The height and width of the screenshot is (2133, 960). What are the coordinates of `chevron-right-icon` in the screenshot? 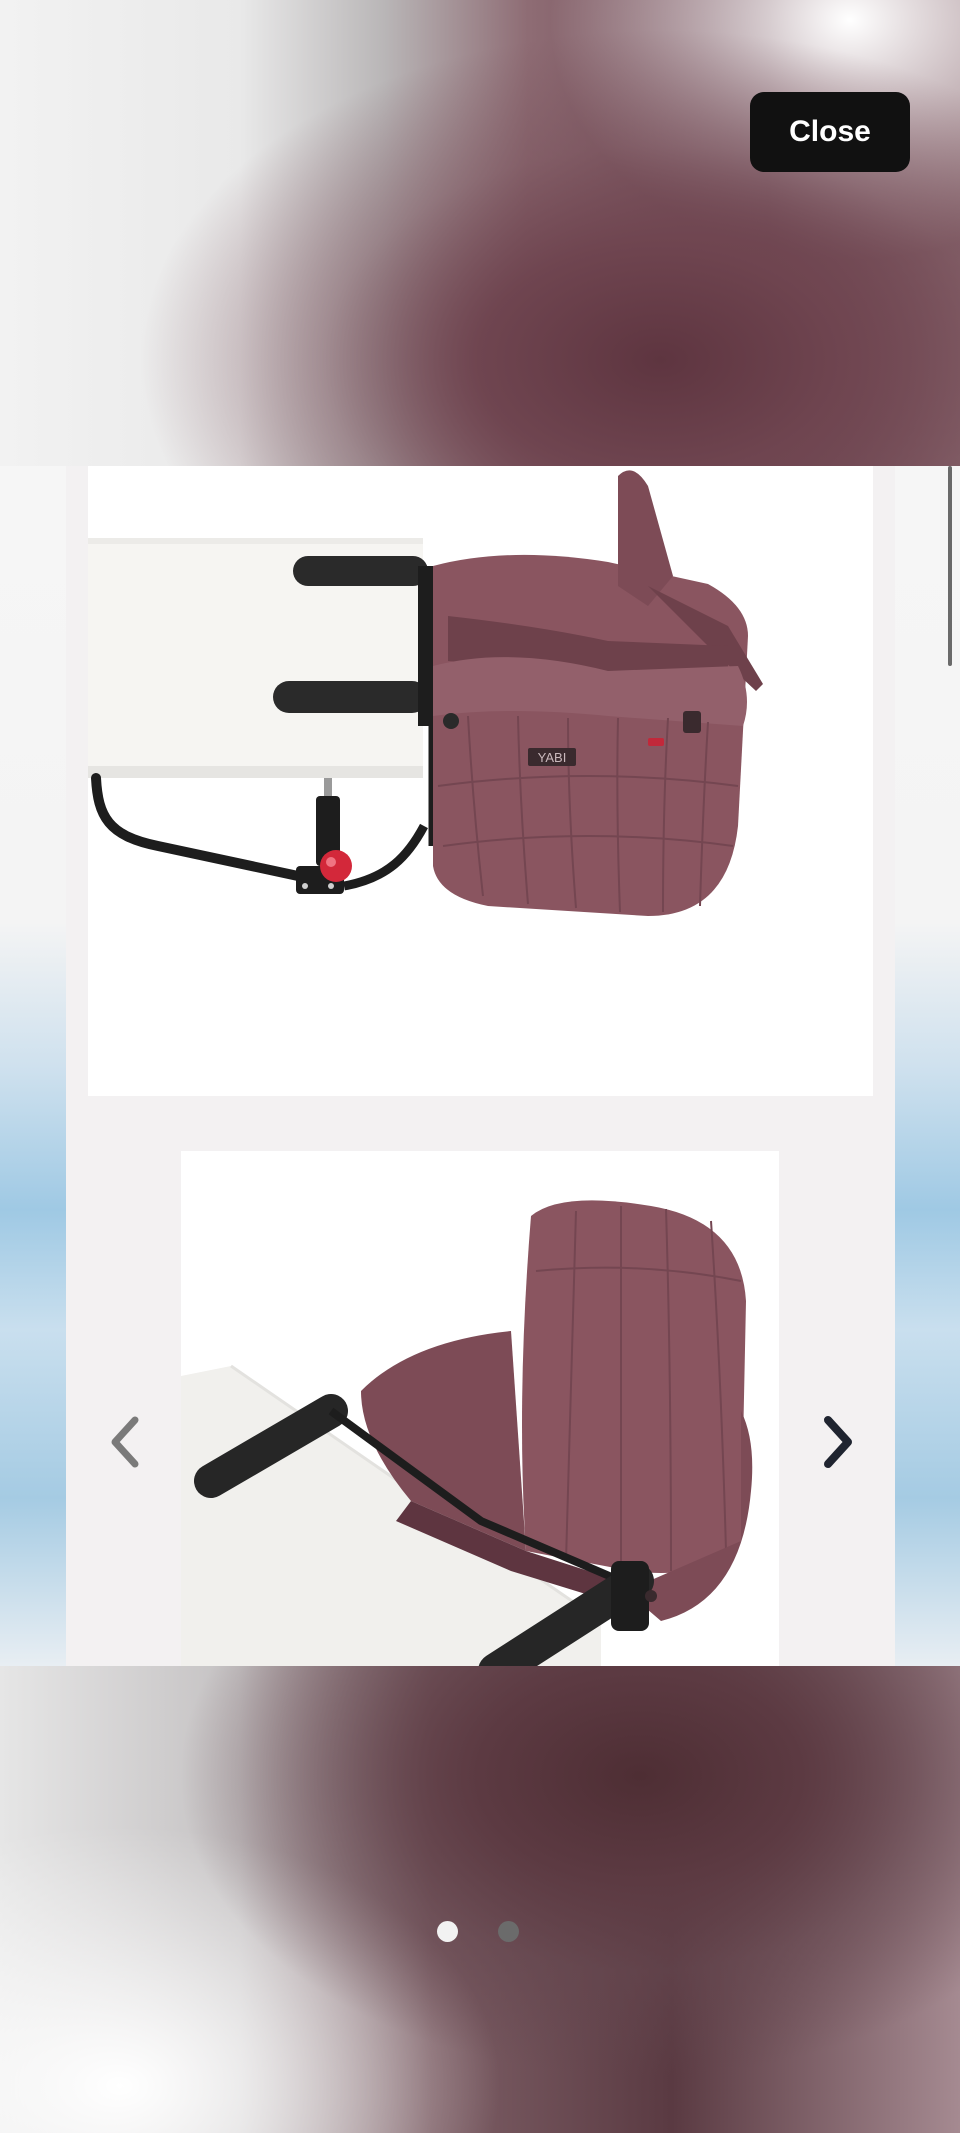 It's located at (838, 1442).